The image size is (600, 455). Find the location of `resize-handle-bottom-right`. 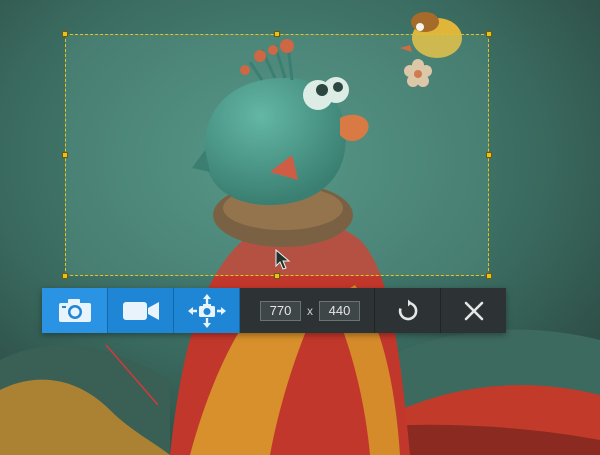

resize-handle-bottom-right is located at coordinates (489, 276).